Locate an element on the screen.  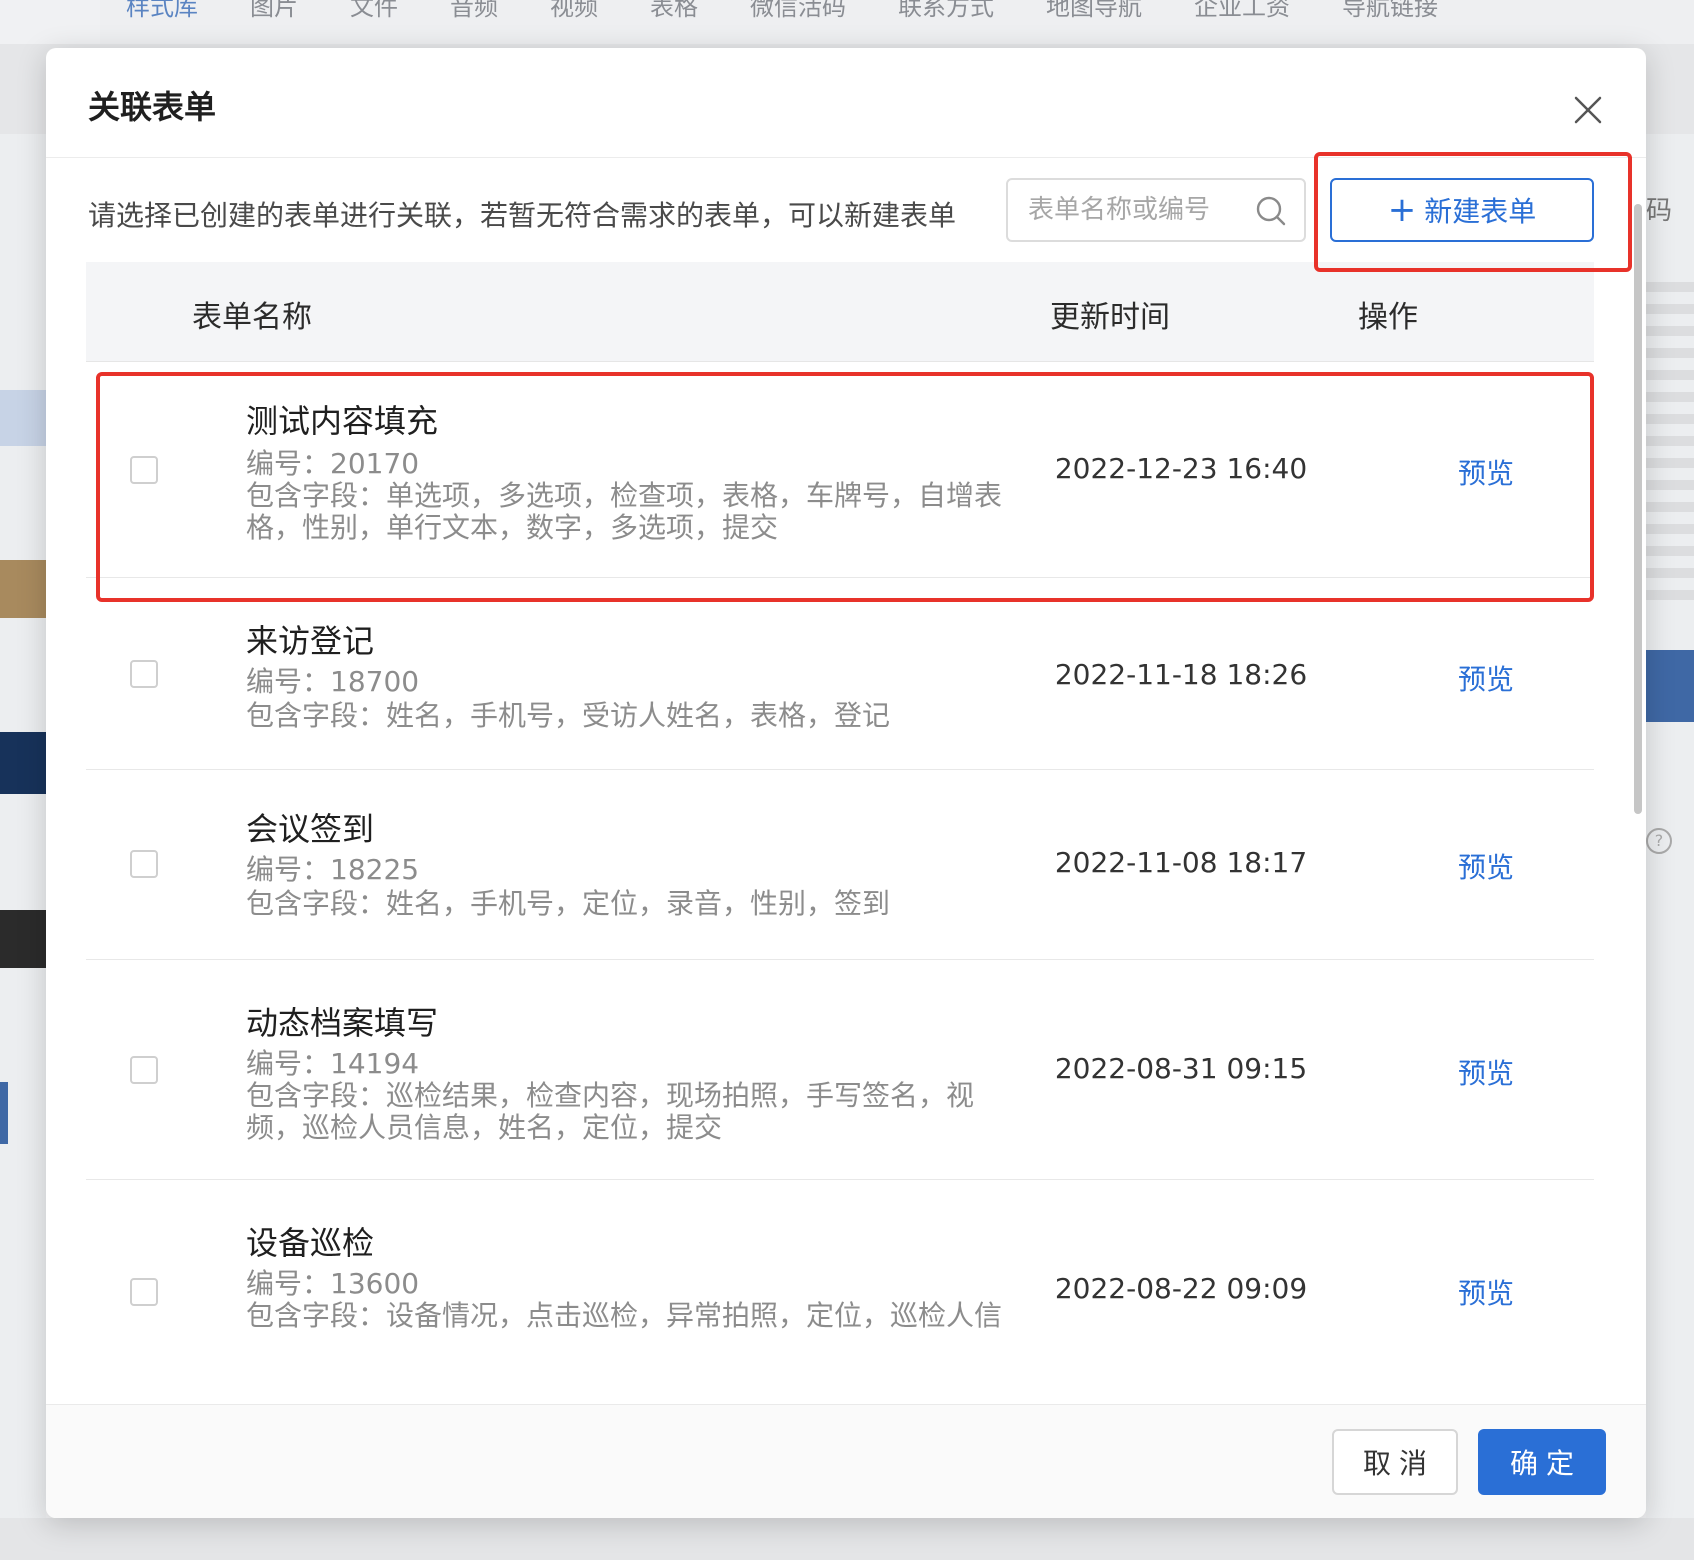
scrollbar-thumb is located at coordinates (1638, 509).